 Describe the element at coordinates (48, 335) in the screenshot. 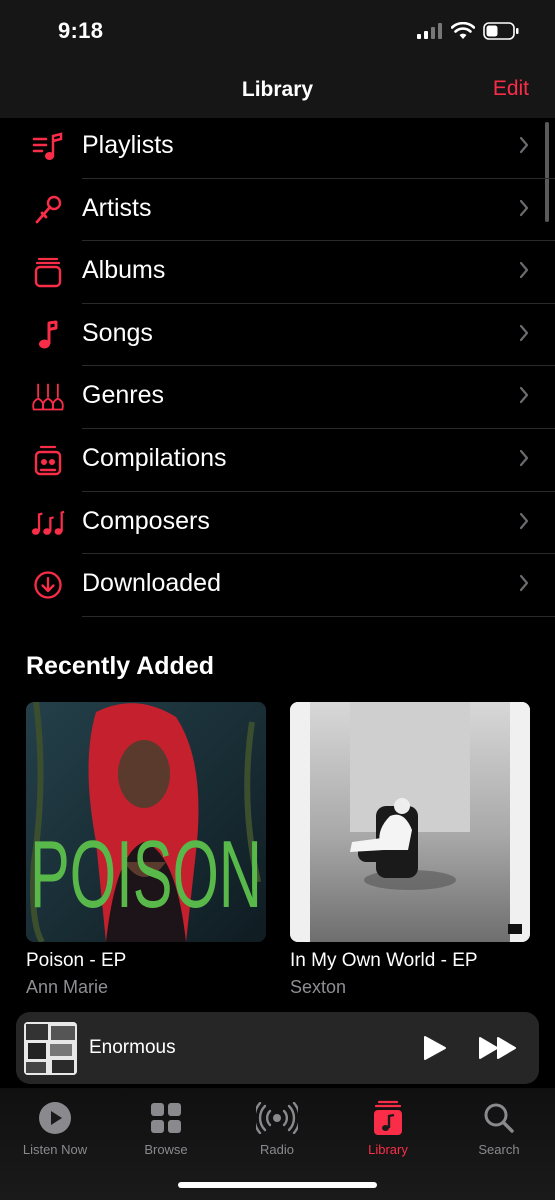

I see `music-note-icon` at that location.